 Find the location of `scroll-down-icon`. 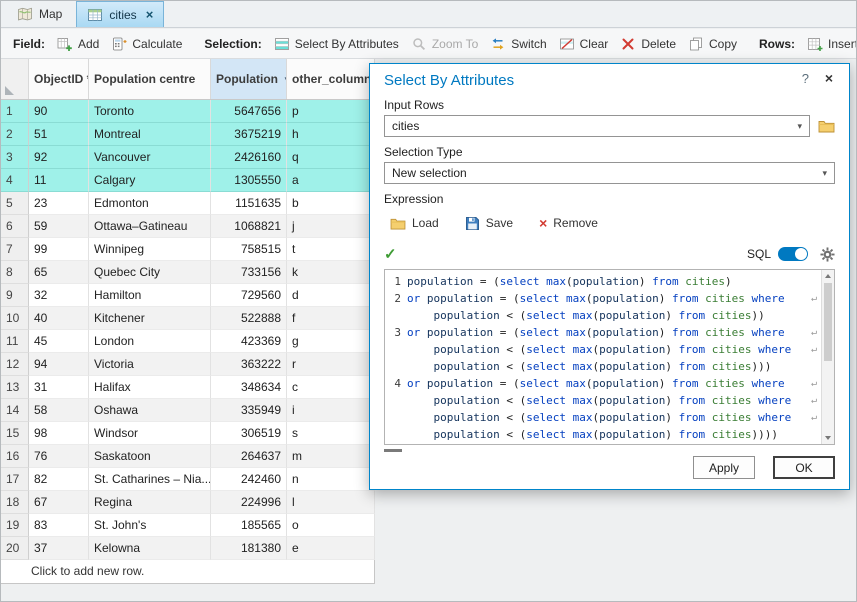

scroll-down-icon is located at coordinates (828, 438).